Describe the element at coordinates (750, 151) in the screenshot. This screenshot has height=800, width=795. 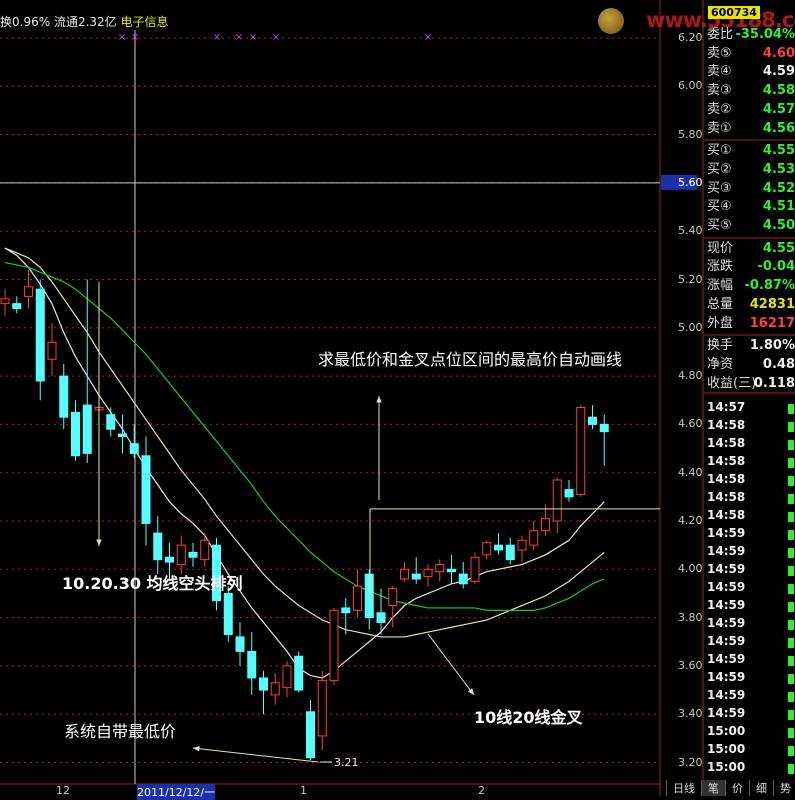
I see `order-book-row: 买①4.55` at that location.